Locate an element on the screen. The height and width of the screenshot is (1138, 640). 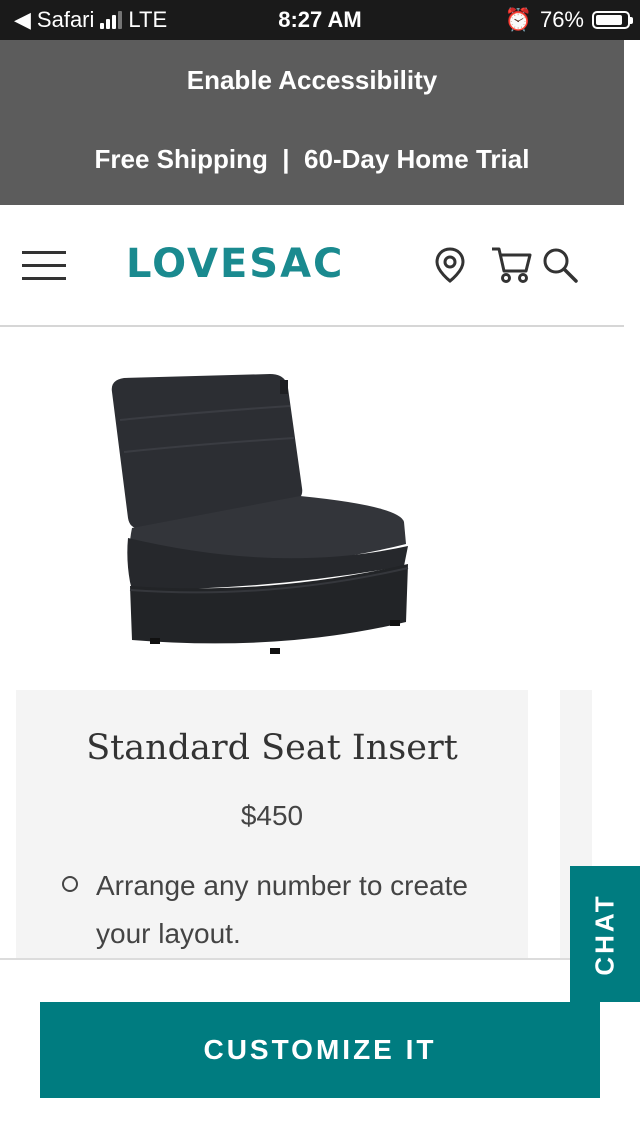
chat-button: CHAT is located at coordinates (605, 934).